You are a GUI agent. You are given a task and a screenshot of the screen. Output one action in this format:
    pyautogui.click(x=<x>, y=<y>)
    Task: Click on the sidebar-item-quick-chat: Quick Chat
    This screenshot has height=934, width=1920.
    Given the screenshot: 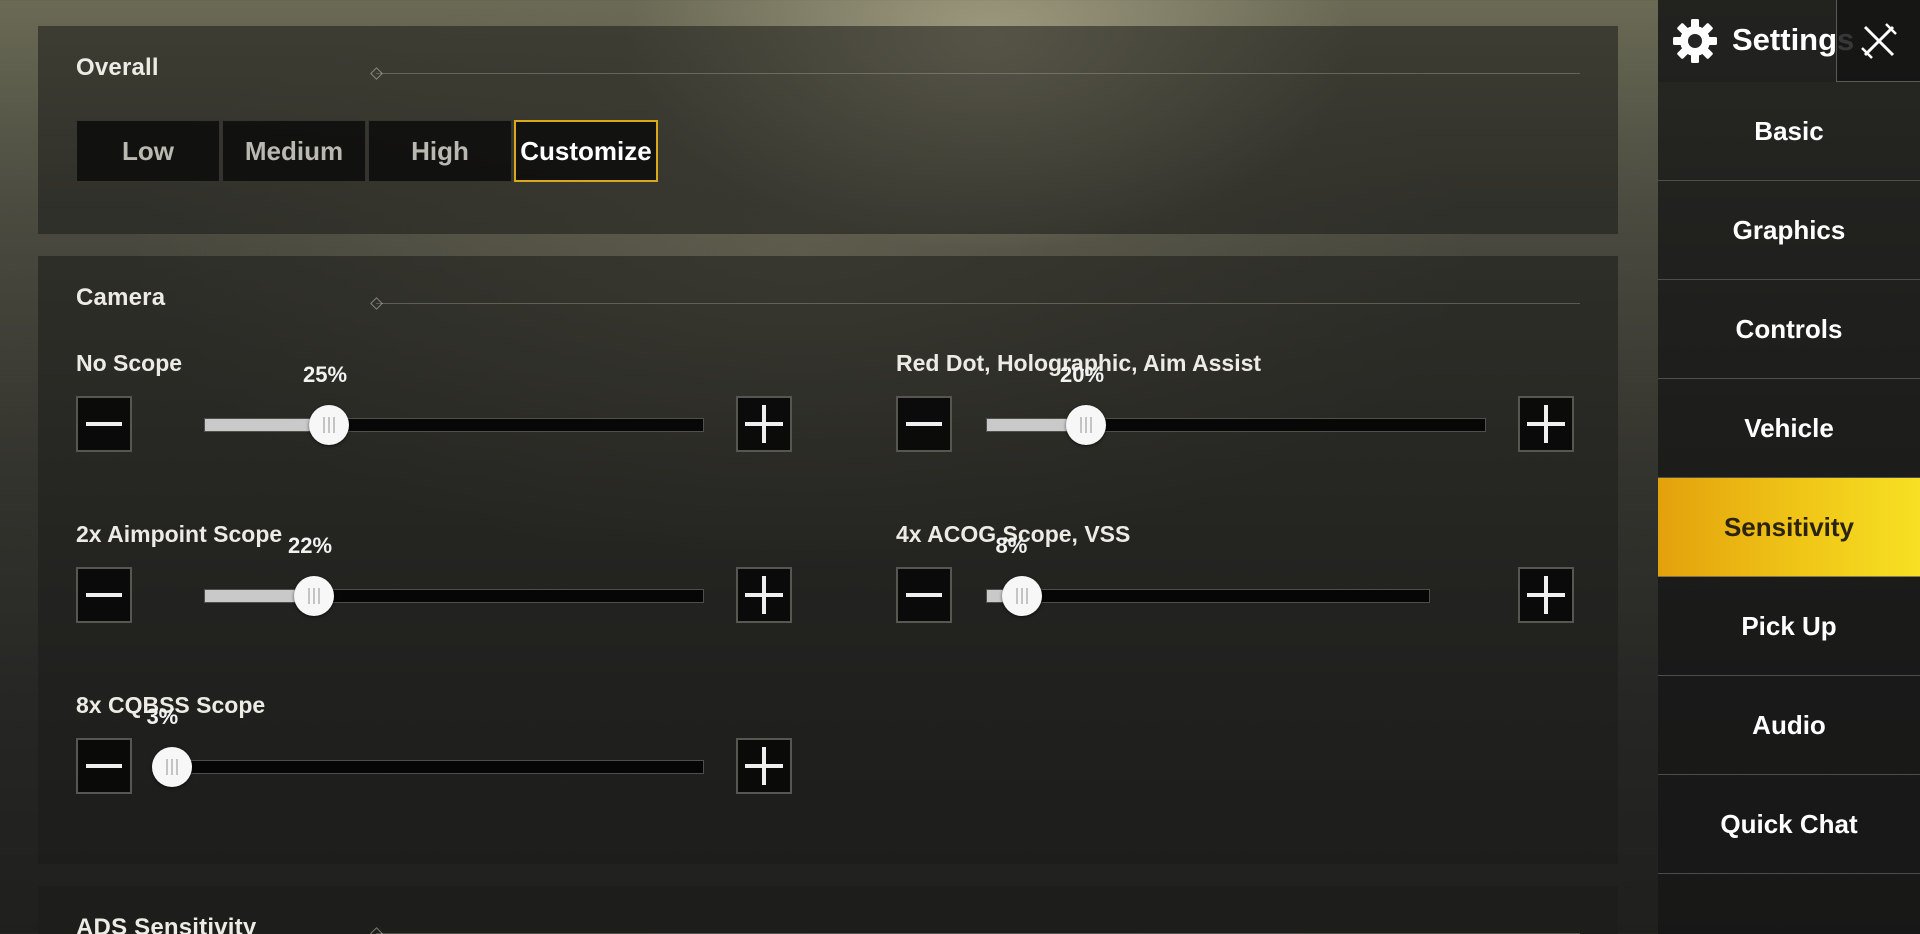 What is the action you would take?
    pyautogui.click(x=1789, y=824)
    